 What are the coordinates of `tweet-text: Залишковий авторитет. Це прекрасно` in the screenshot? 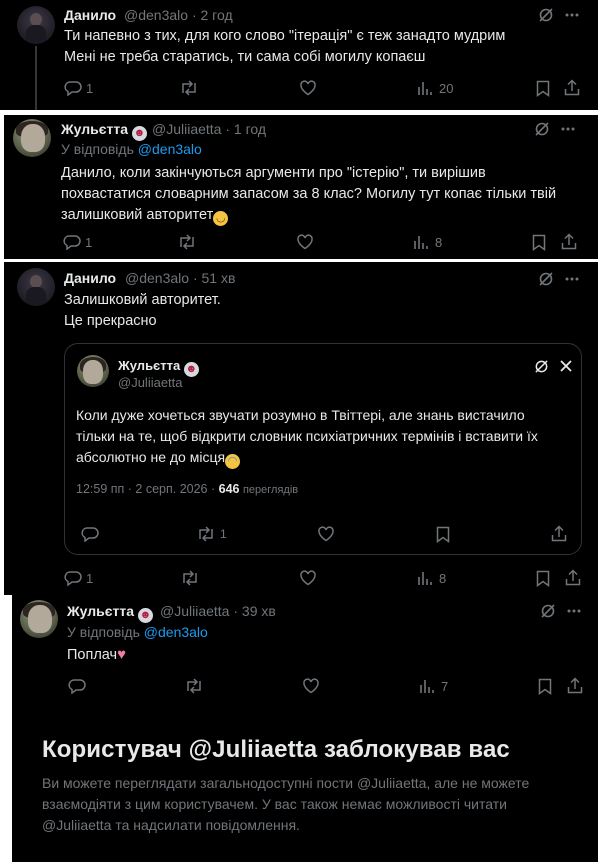 It's located at (142, 310).